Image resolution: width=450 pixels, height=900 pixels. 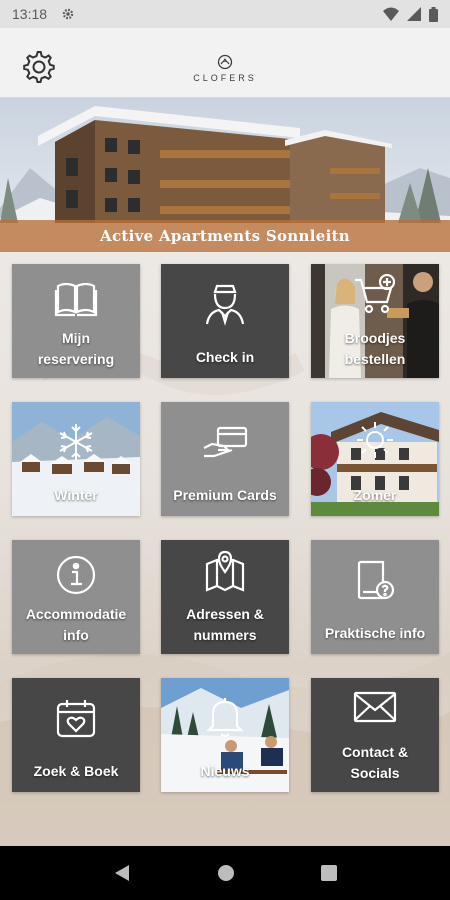 What do you see at coordinates (76, 442) in the screenshot?
I see `snowflake-icon` at bounding box center [76, 442].